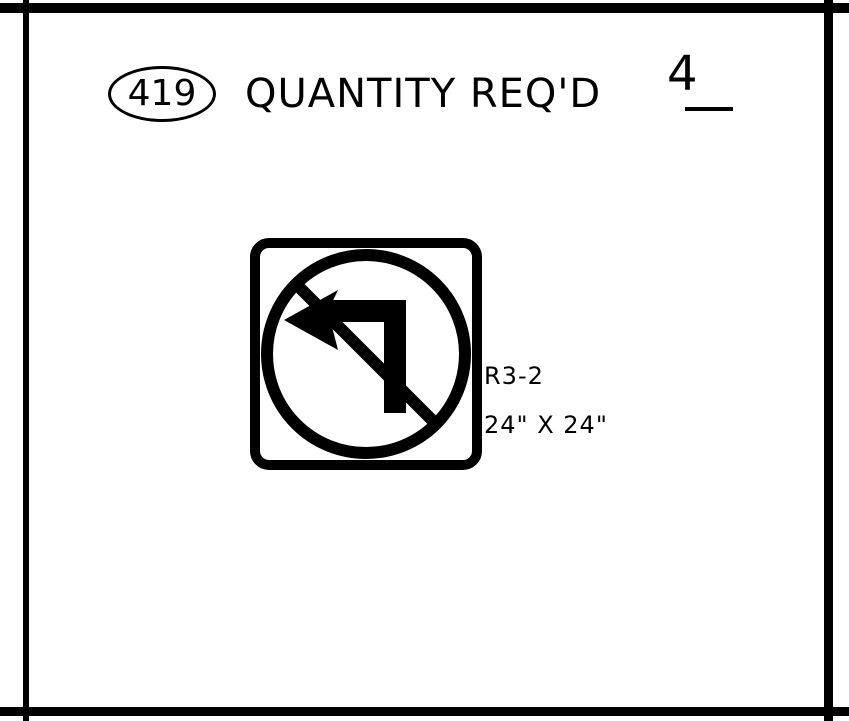 The image size is (849, 721). What do you see at coordinates (26, 360) in the screenshot?
I see `left-border-line` at bounding box center [26, 360].